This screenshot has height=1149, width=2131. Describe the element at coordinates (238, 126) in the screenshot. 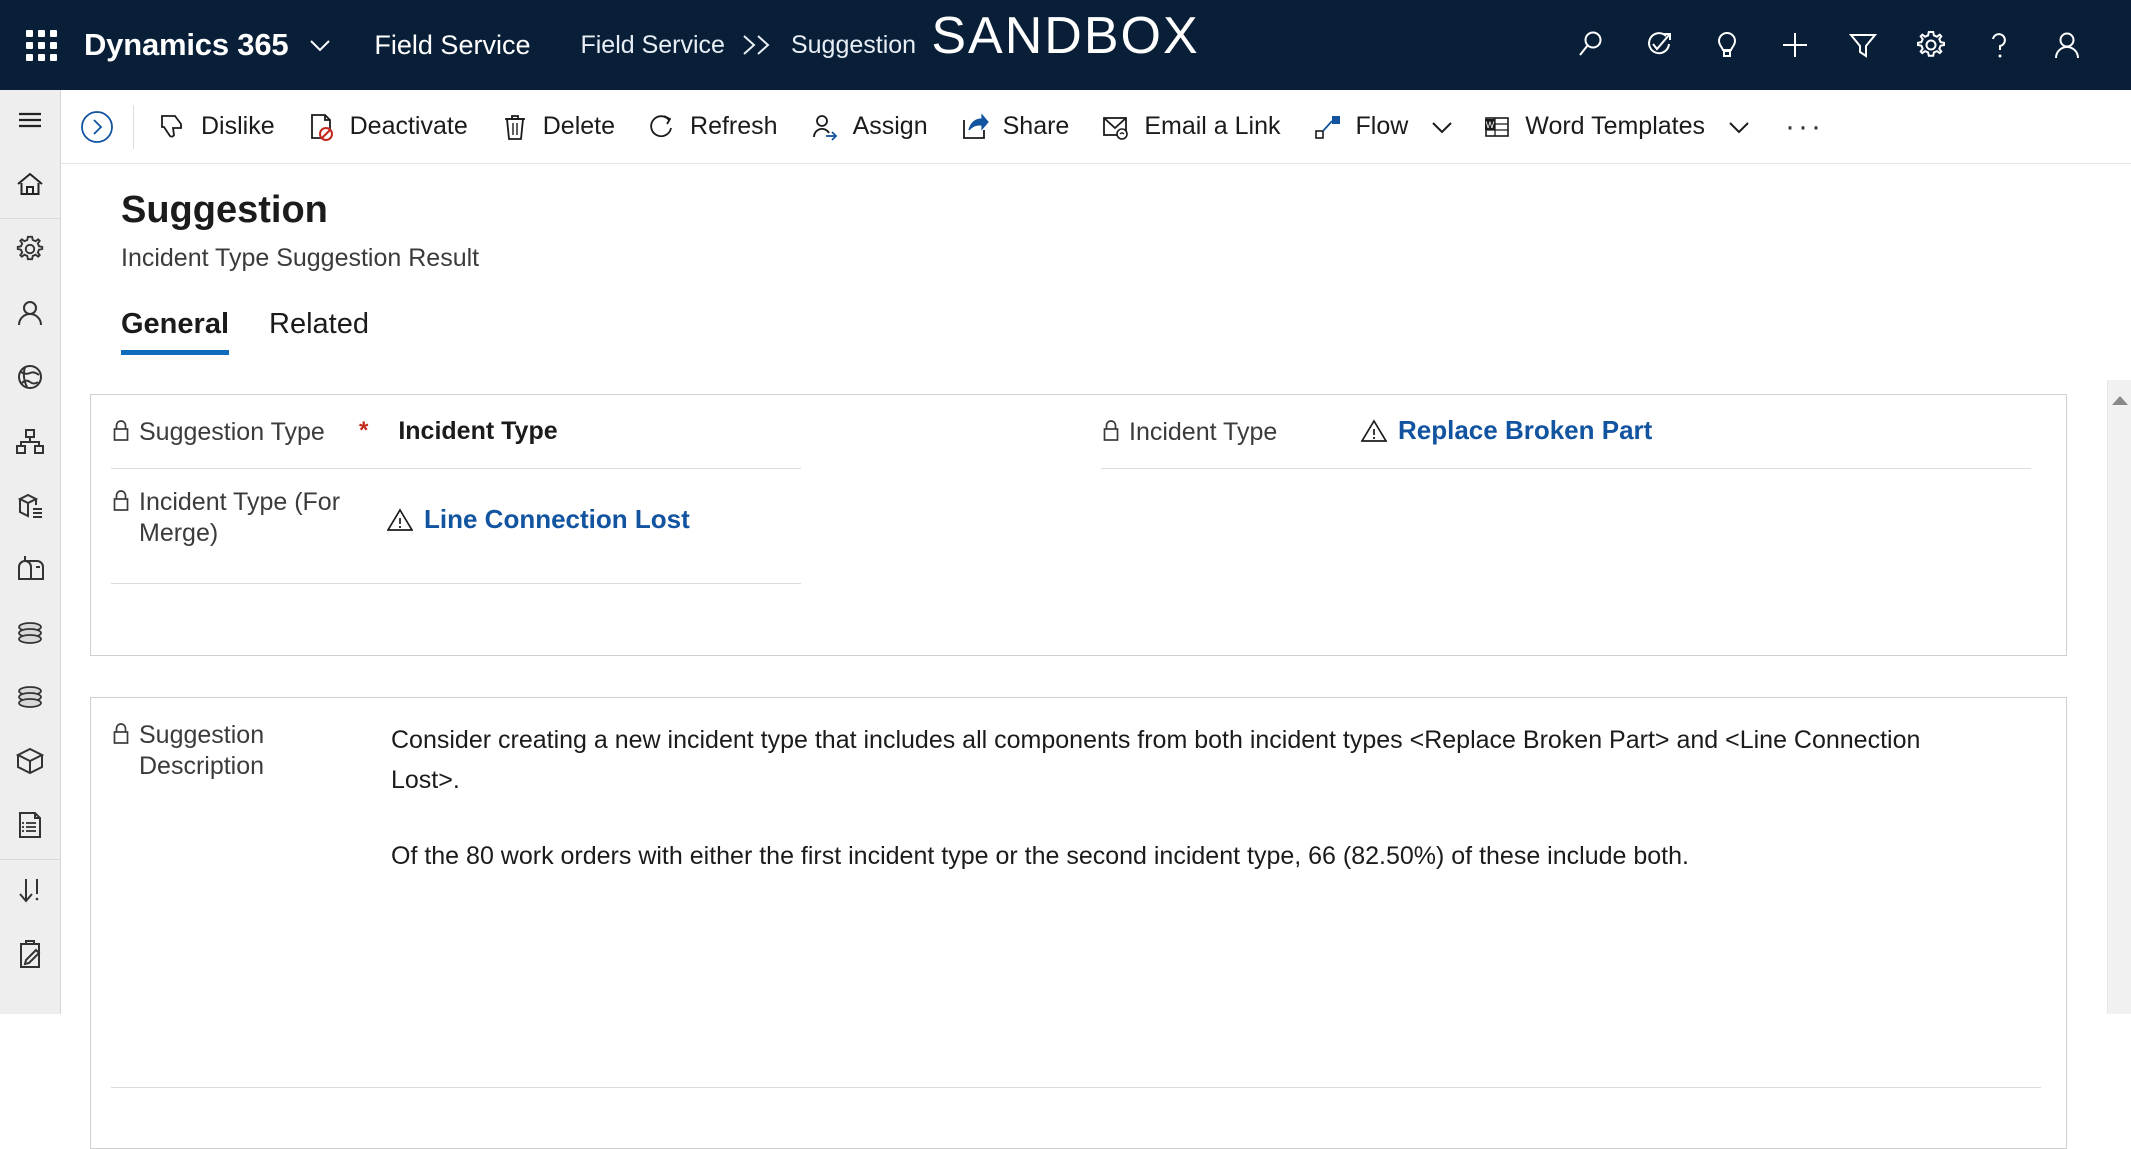

I see `dislike-label: Dislike` at that location.